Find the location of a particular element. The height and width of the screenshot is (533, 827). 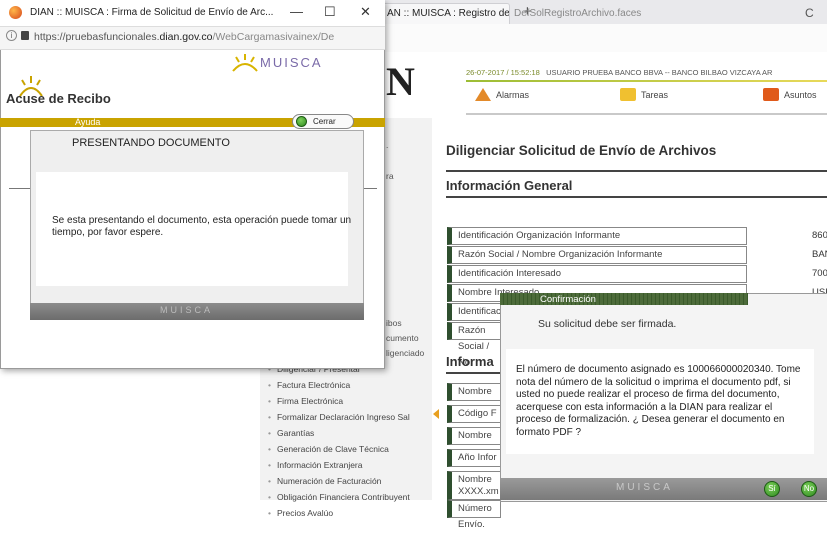

menu-fragment: cumento is located at coordinates (402, 338).